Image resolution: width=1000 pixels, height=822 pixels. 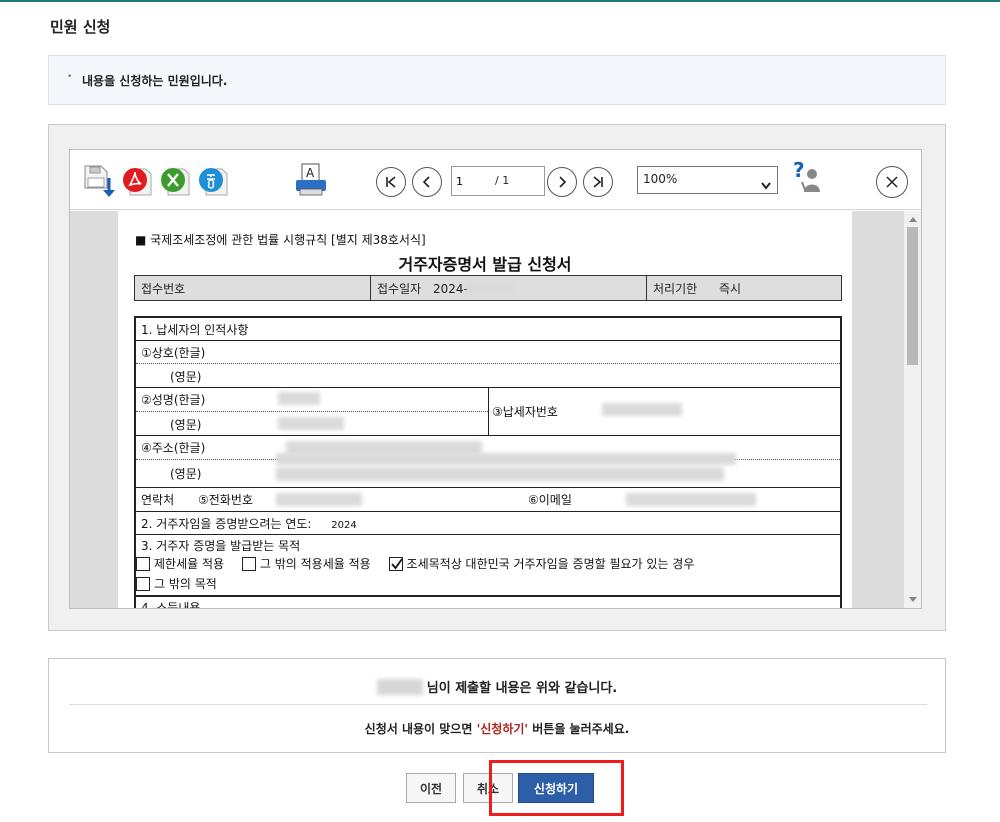 What do you see at coordinates (189, 564) in the screenshot?
I see `purpose-label-reduced-rate: 제한세율 적용` at bounding box center [189, 564].